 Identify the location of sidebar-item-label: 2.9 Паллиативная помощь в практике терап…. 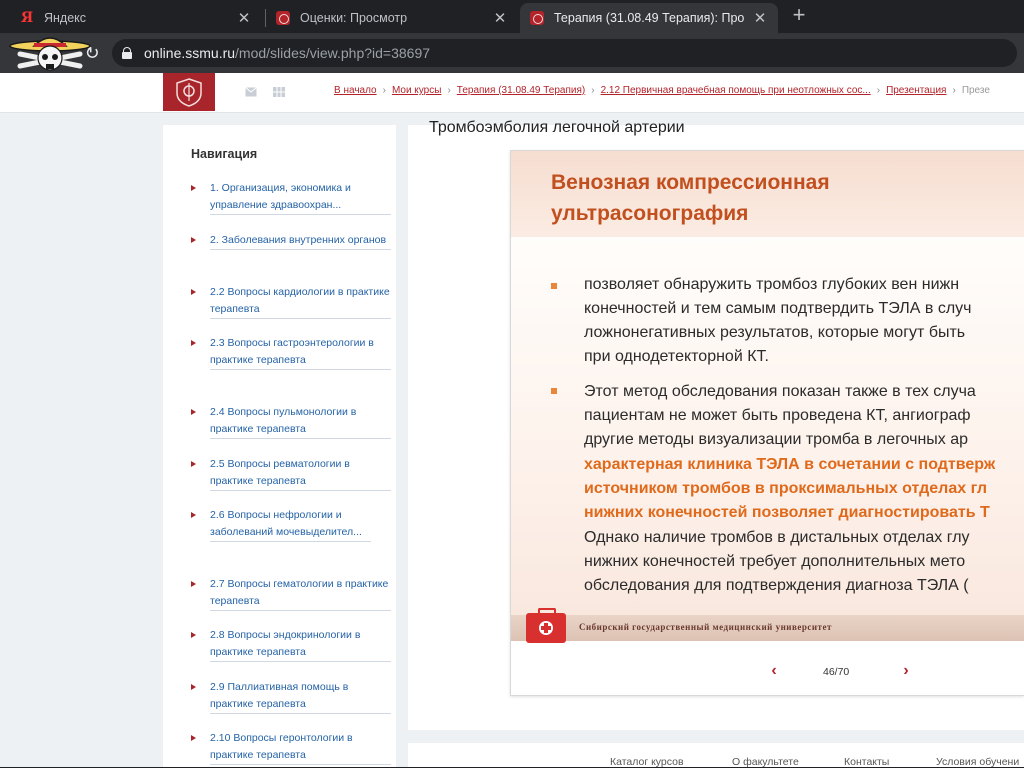
(300, 696).